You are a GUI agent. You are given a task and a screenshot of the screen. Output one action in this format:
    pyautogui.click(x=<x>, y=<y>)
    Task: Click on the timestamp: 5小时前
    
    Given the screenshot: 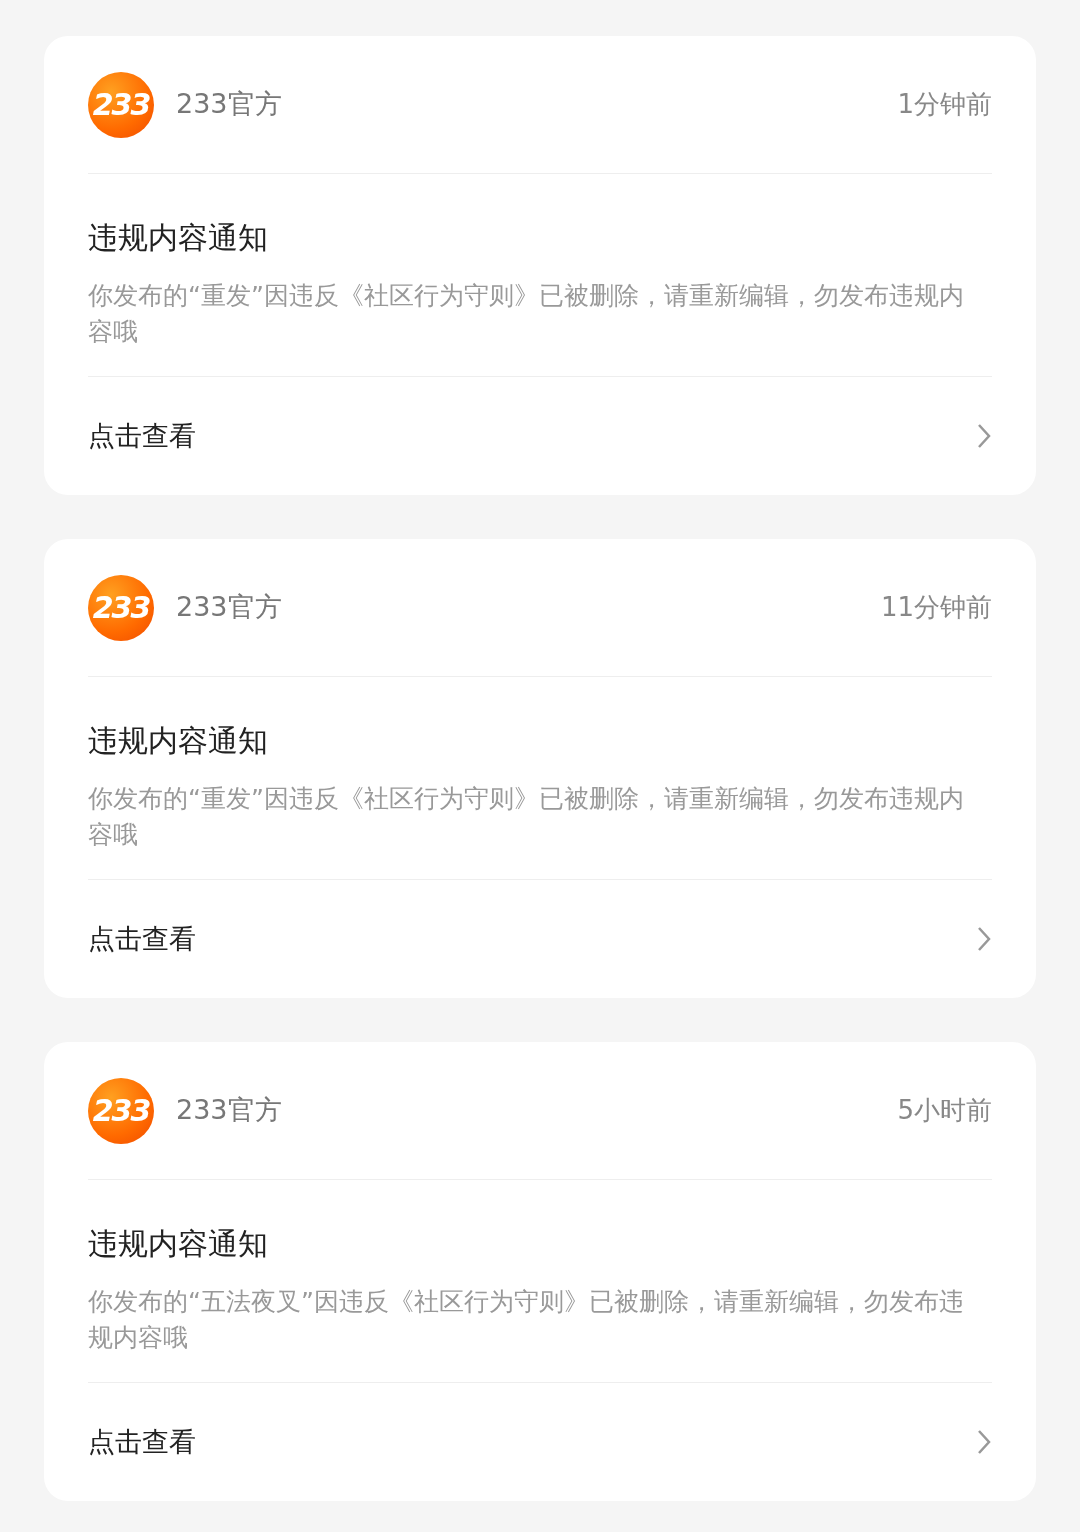 What is the action you would take?
    pyautogui.click(x=944, y=1110)
    